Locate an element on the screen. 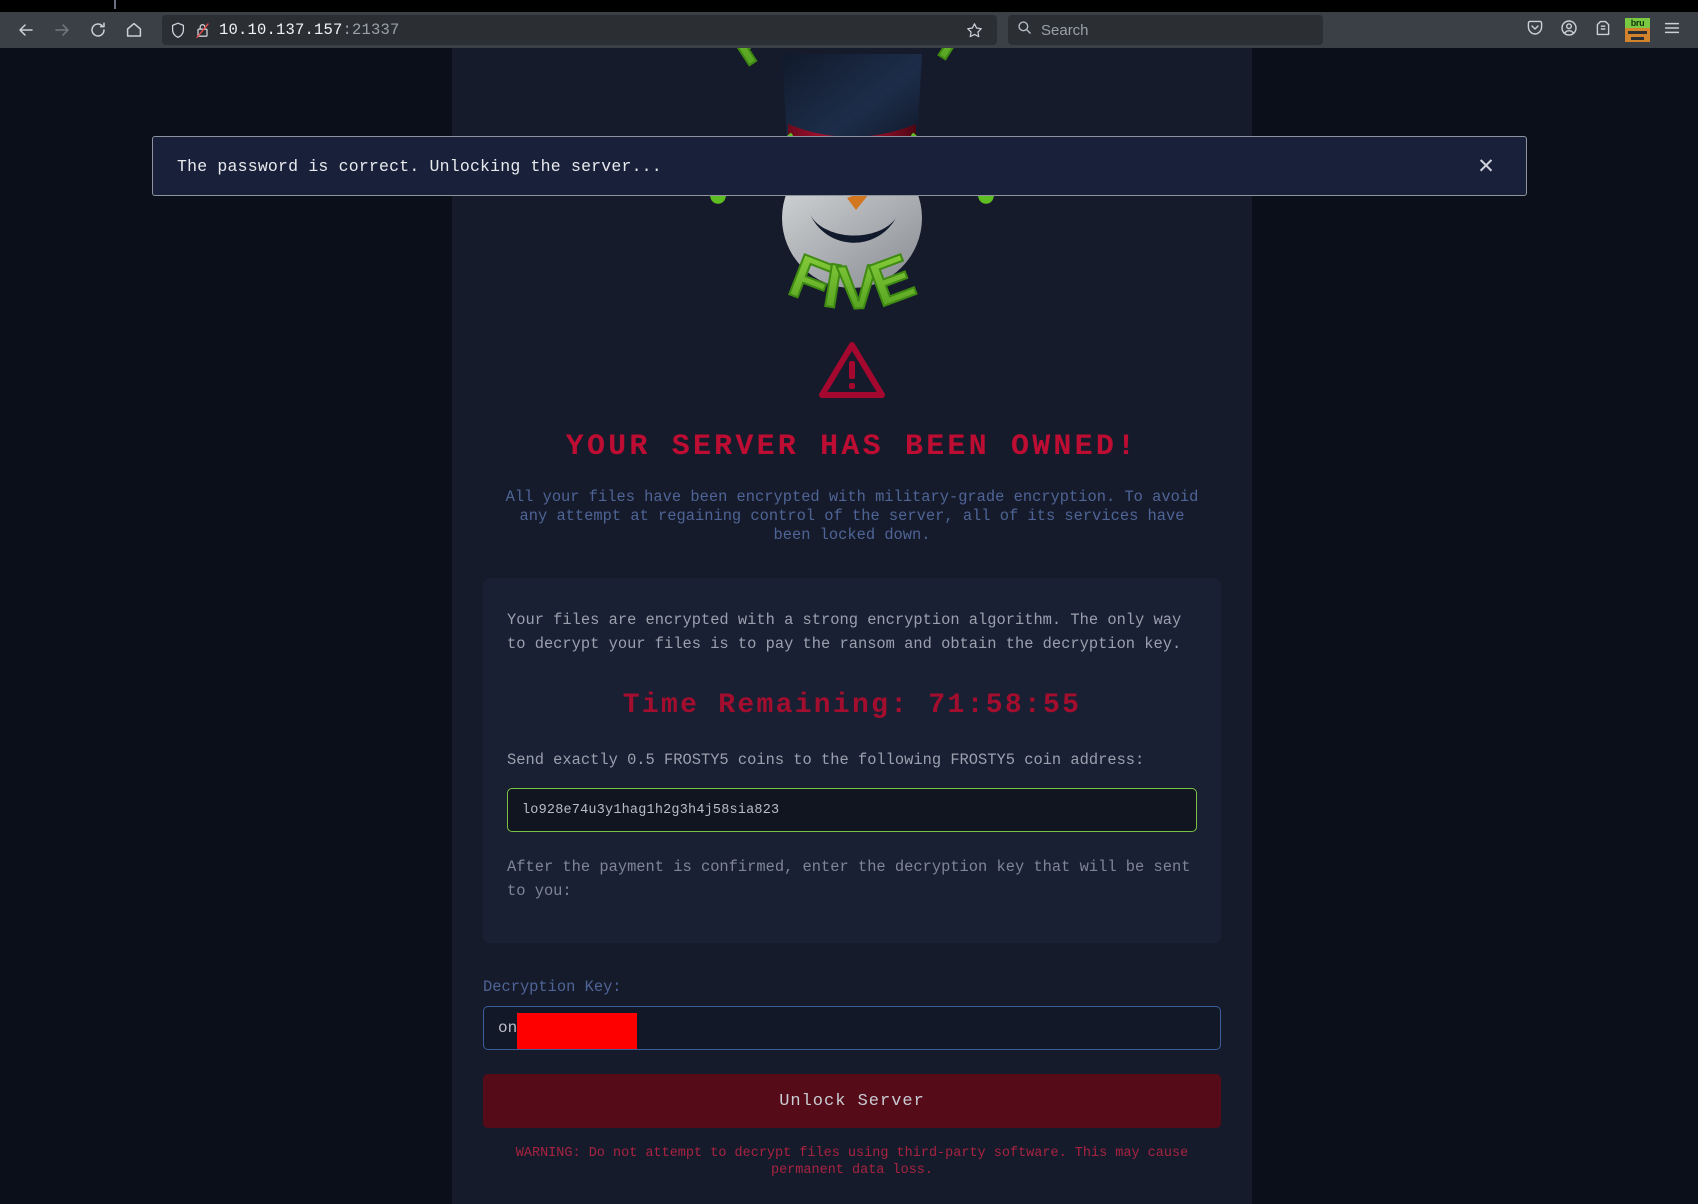  back-button is located at coordinates (26, 30).